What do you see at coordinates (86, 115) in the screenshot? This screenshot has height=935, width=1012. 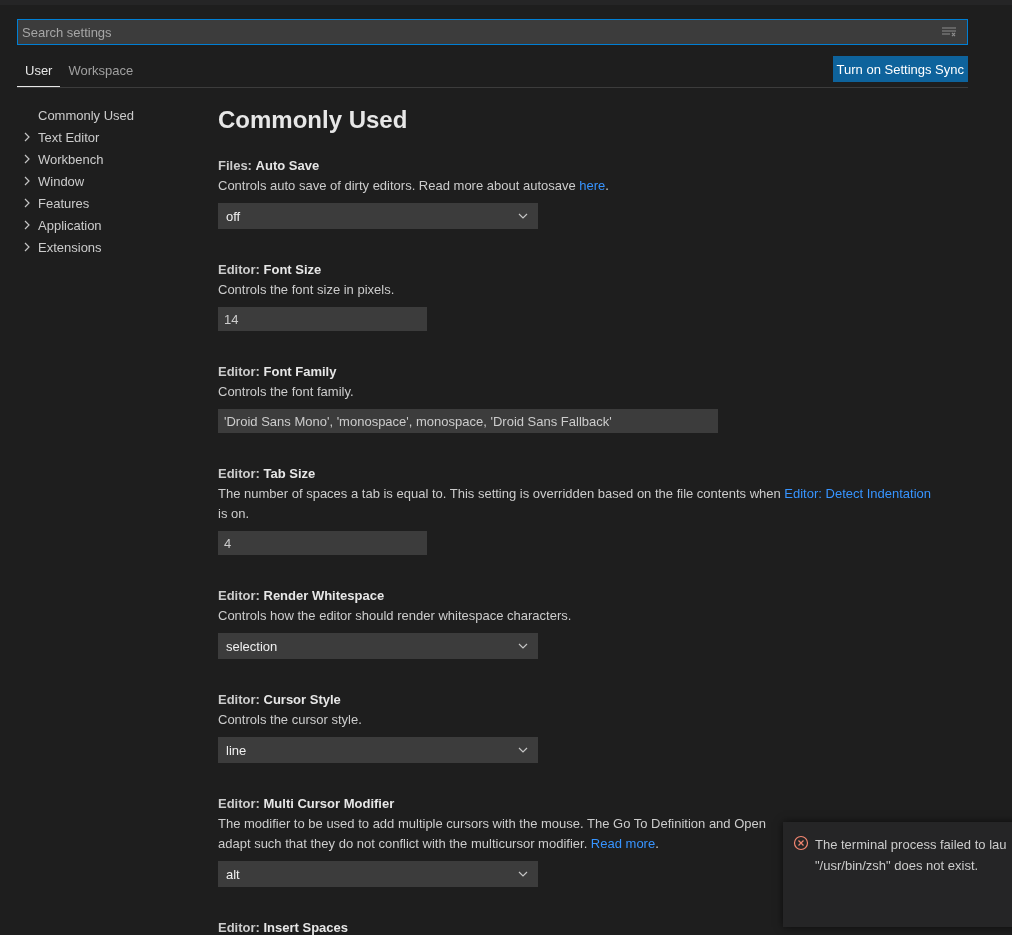 I see `sidebar-label: Commonly Used` at bounding box center [86, 115].